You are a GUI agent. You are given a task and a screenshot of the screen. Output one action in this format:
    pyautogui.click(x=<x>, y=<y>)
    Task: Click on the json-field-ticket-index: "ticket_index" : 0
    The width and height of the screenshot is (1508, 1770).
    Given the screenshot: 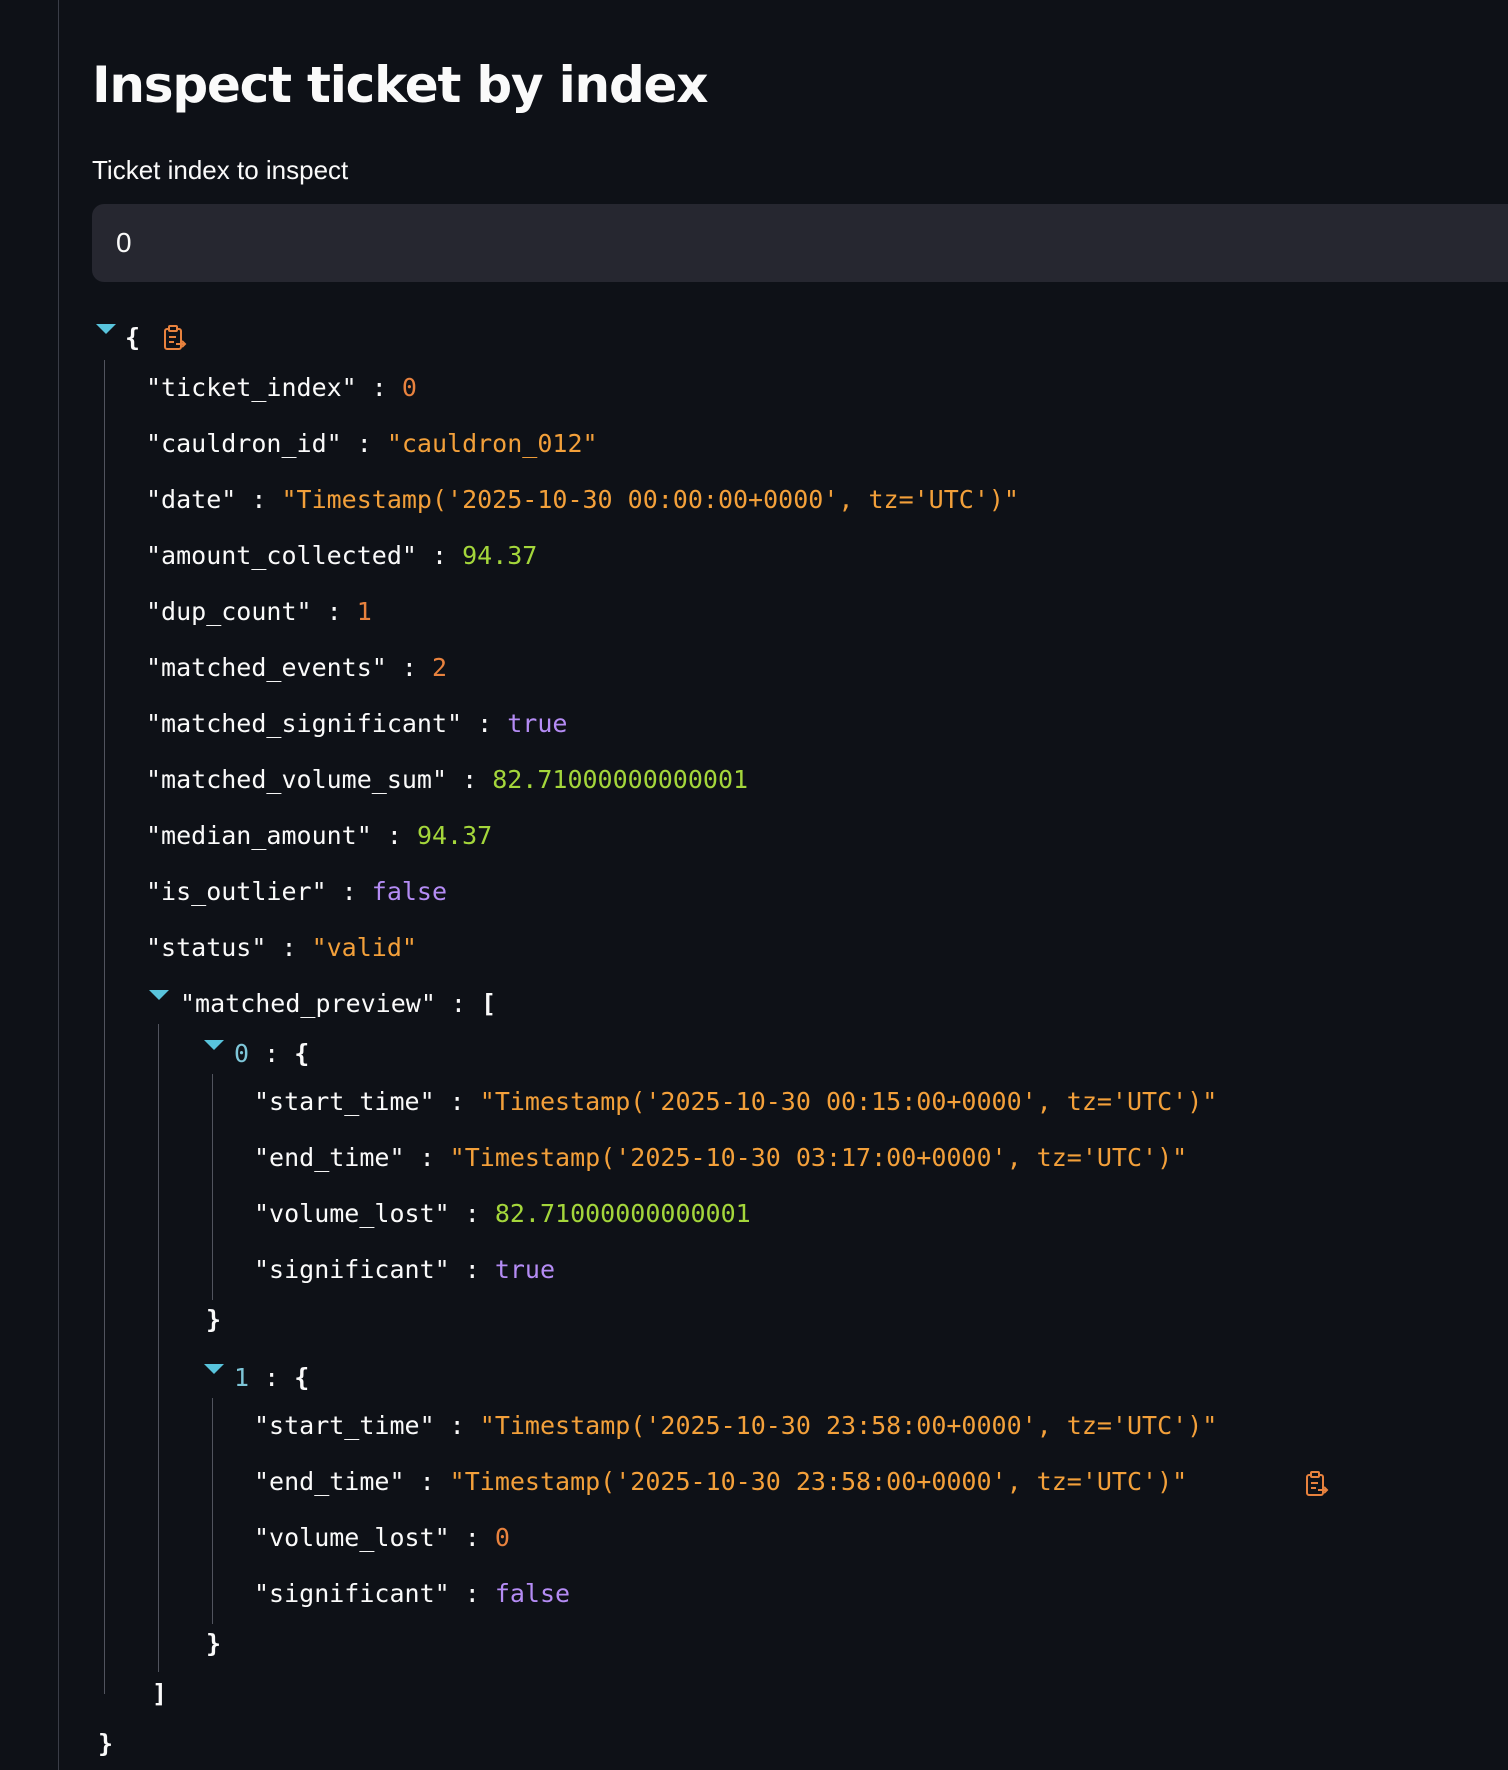 What is the action you would take?
    pyautogui.click(x=281, y=387)
    